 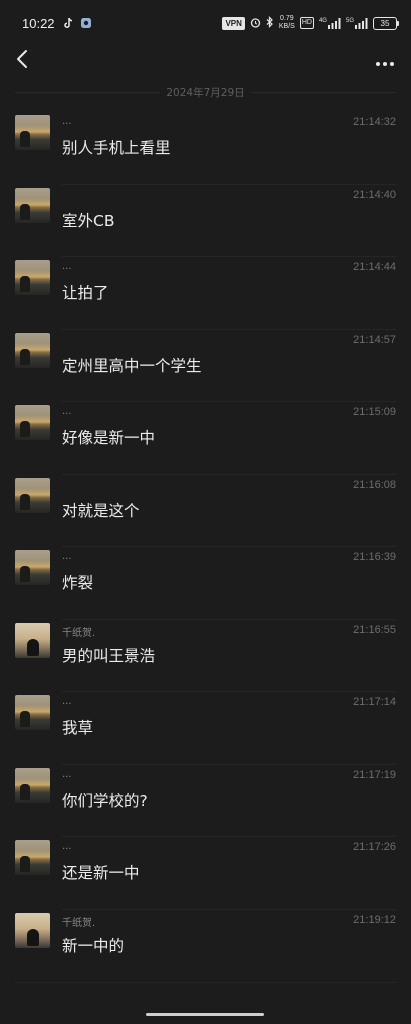 I want to click on message-time: 21:16:39, so click(x=374, y=557).